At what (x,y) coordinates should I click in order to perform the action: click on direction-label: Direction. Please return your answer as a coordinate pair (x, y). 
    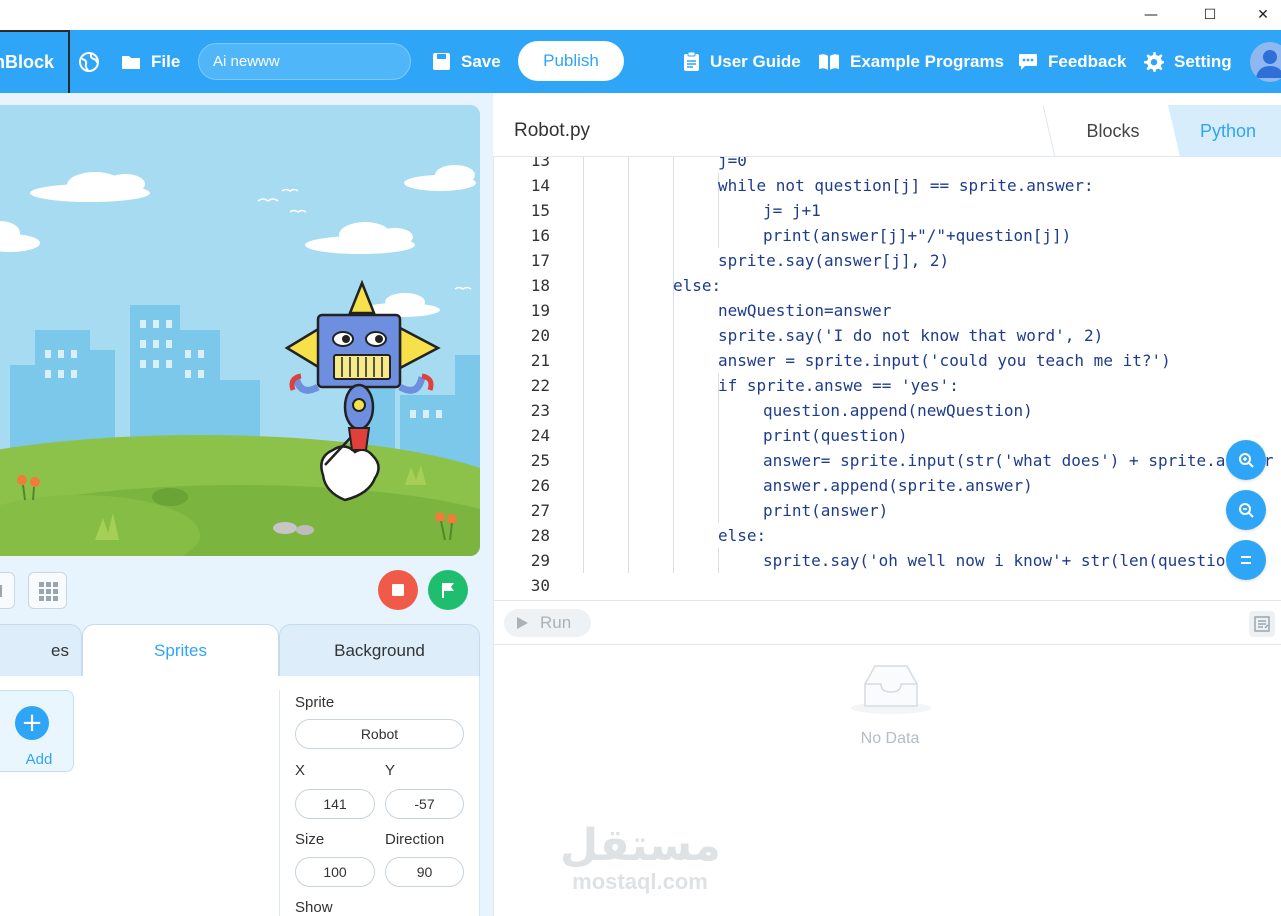
    Looking at the image, I should click on (415, 839).